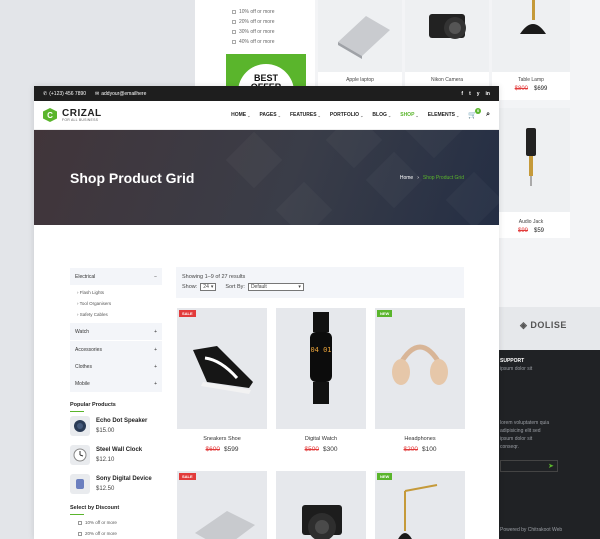  Describe the element at coordinates (409, 115) in the screenshot. I see `menu-item-shop: SHOP ⌄` at that location.